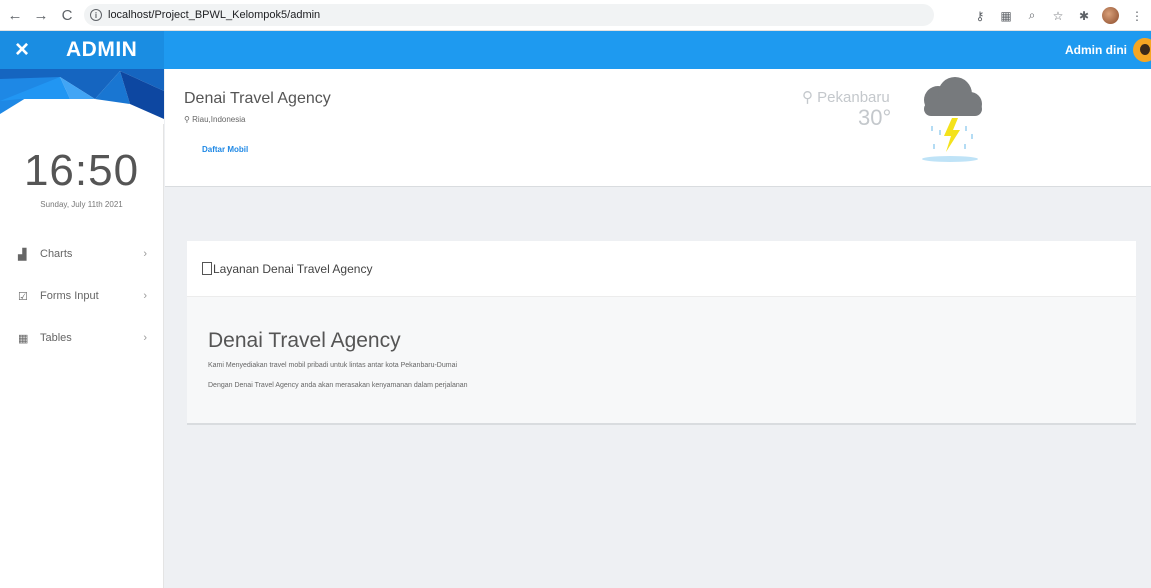 The image size is (1151, 588). Describe the element at coordinates (575, 50) in the screenshot. I see `admin-header: × ADMIN Admin dini` at that location.